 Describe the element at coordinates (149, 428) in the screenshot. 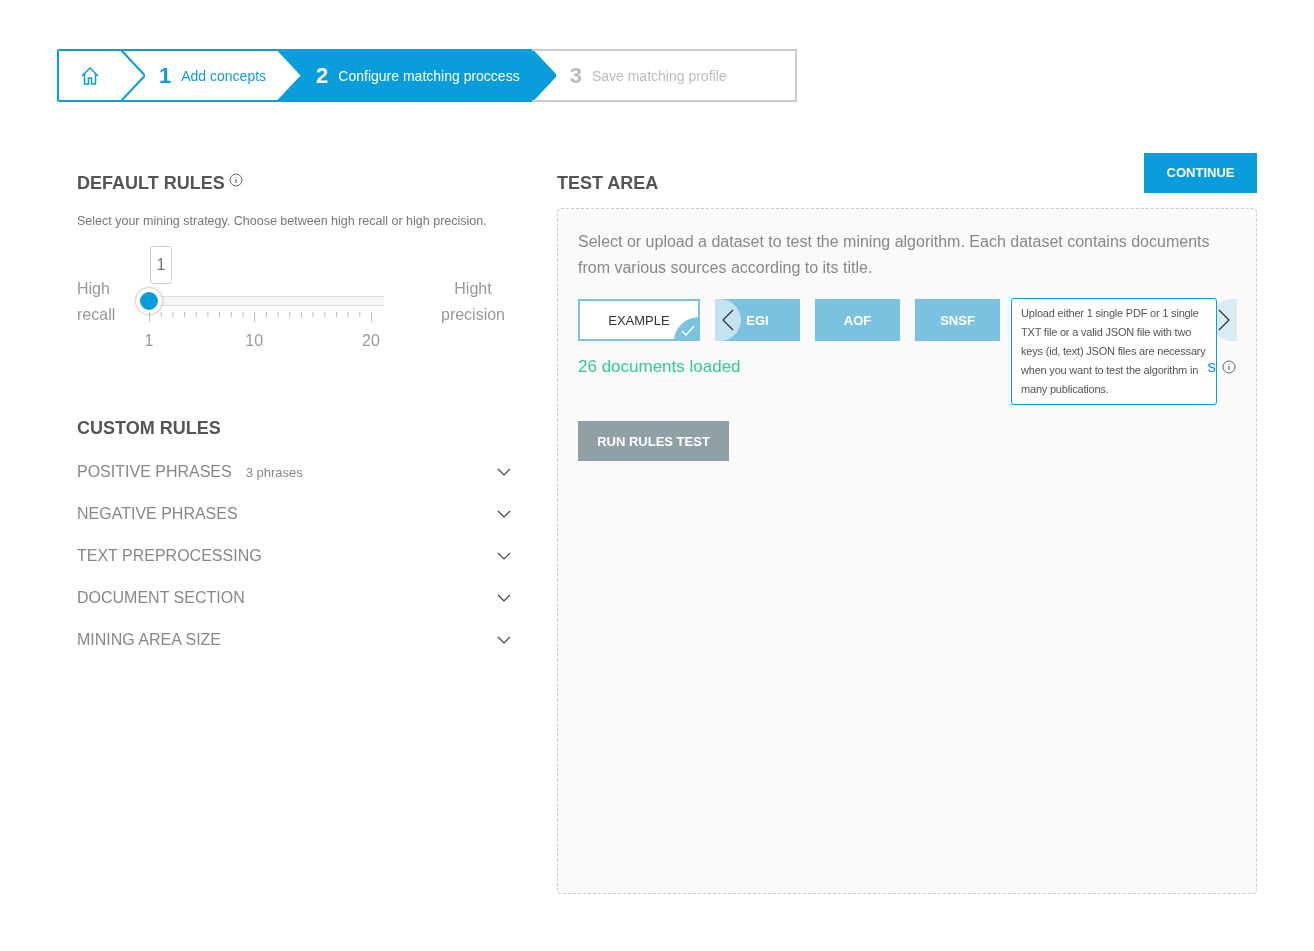

I see `section-title: CUSTOM RULES` at that location.